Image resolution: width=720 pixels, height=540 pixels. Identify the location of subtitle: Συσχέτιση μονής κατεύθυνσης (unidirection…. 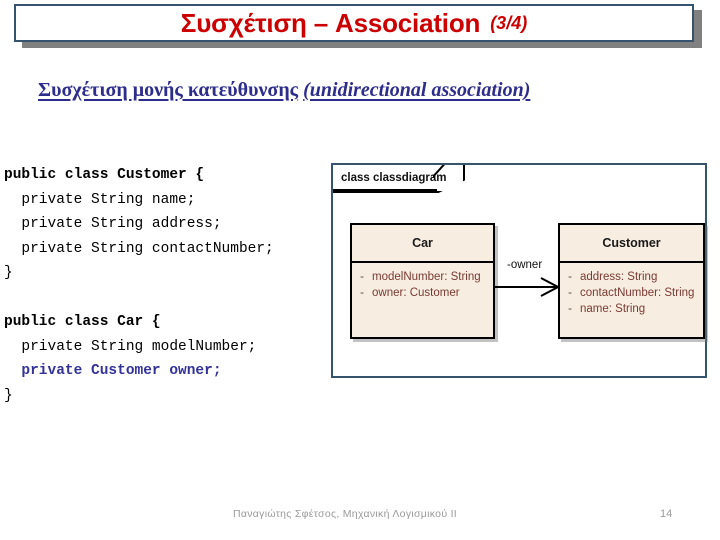
(284, 90).